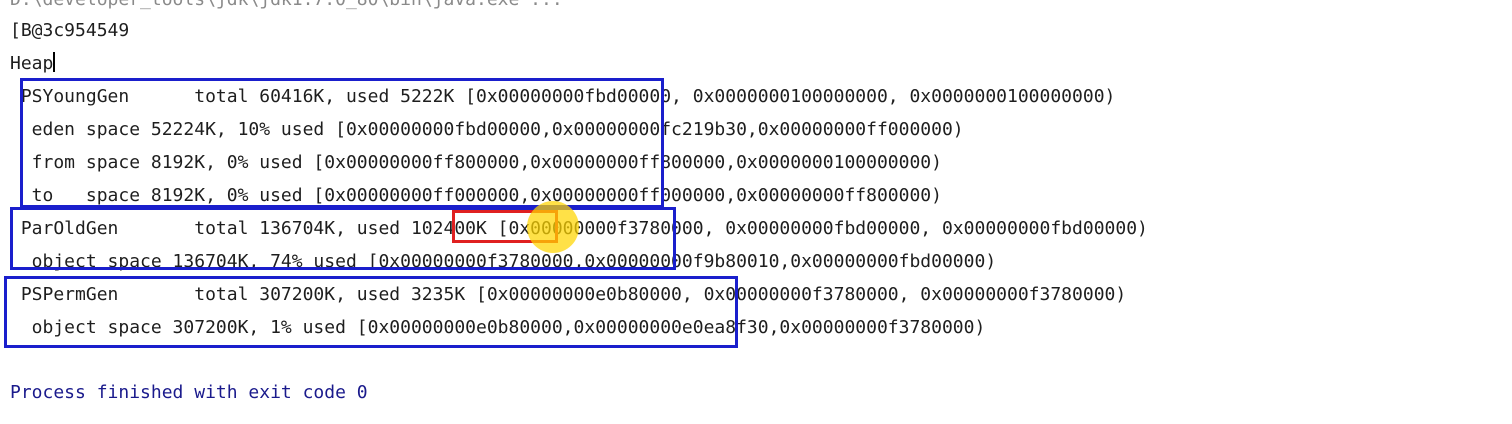  I want to click on mouse-pointer-highlight, so click(553, 227).